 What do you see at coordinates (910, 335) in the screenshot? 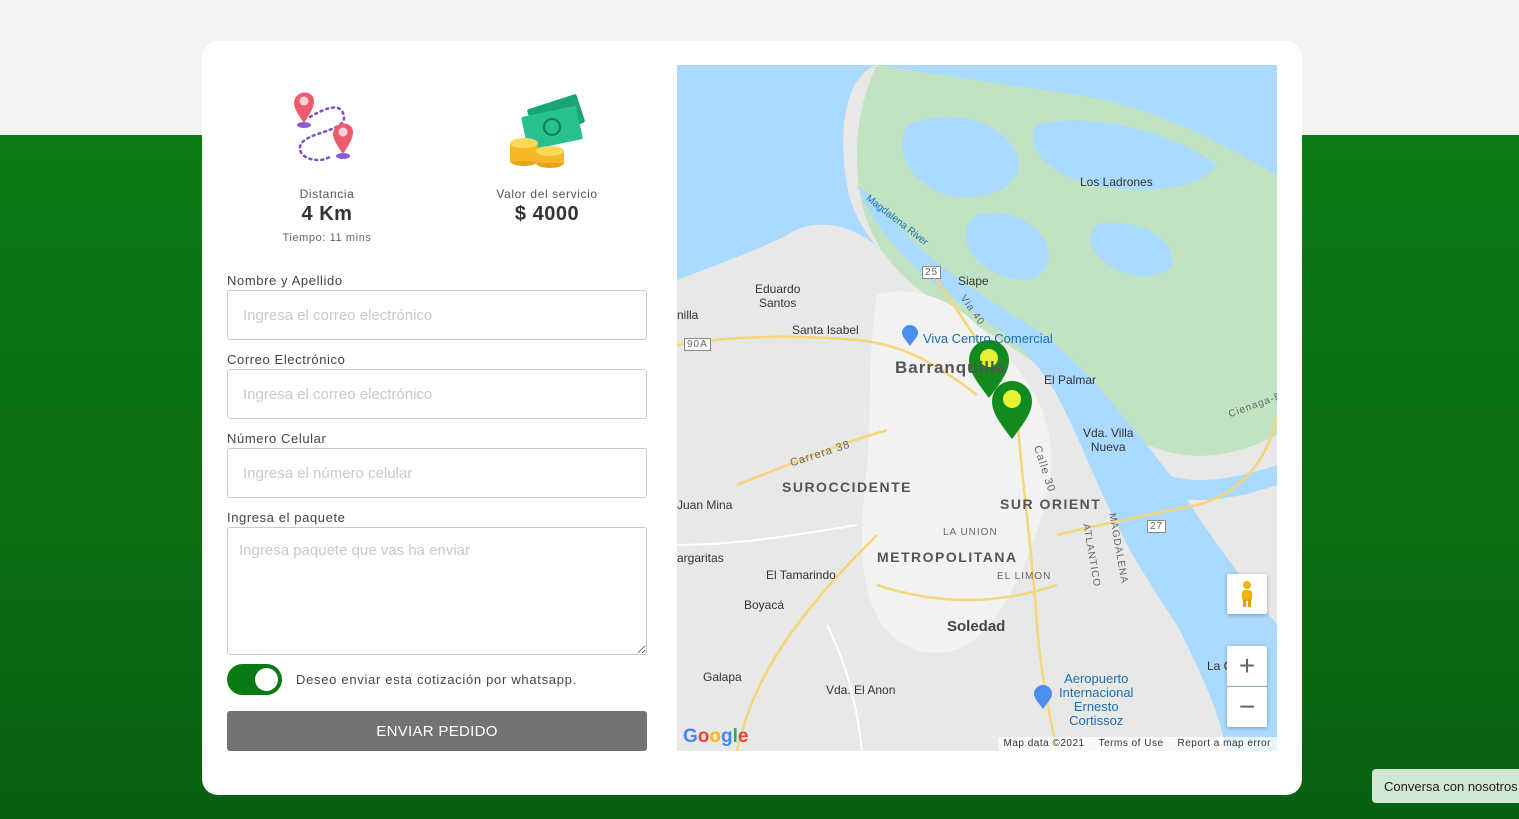
I see `place-icon` at bounding box center [910, 335].